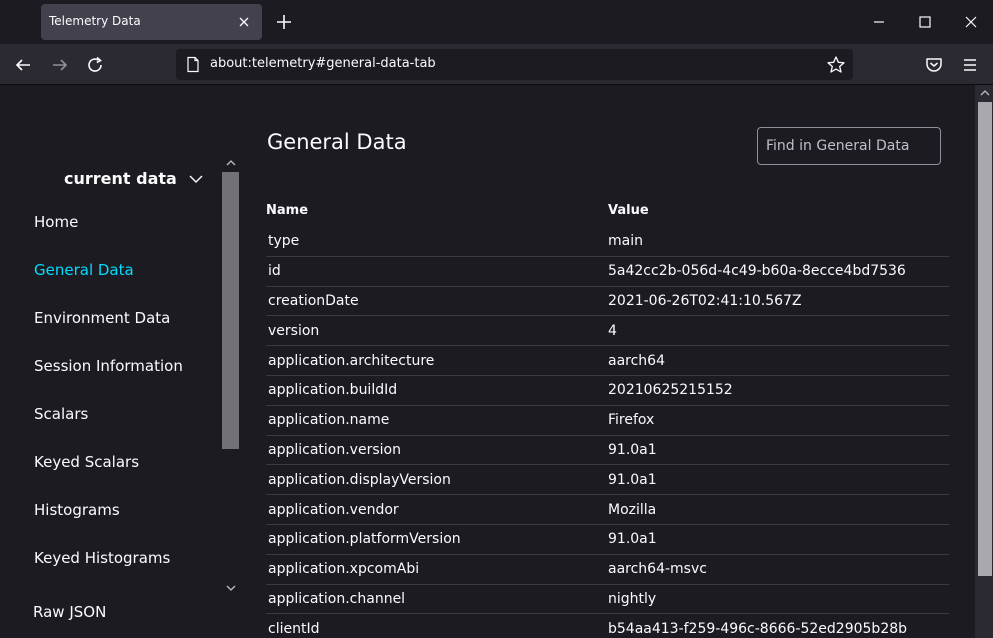  What do you see at coordinates (102, 558) in the screenshot?
I see `sidebar-item-keyed-histograms: Keyed Histograms` at bounding box center [102, 558].